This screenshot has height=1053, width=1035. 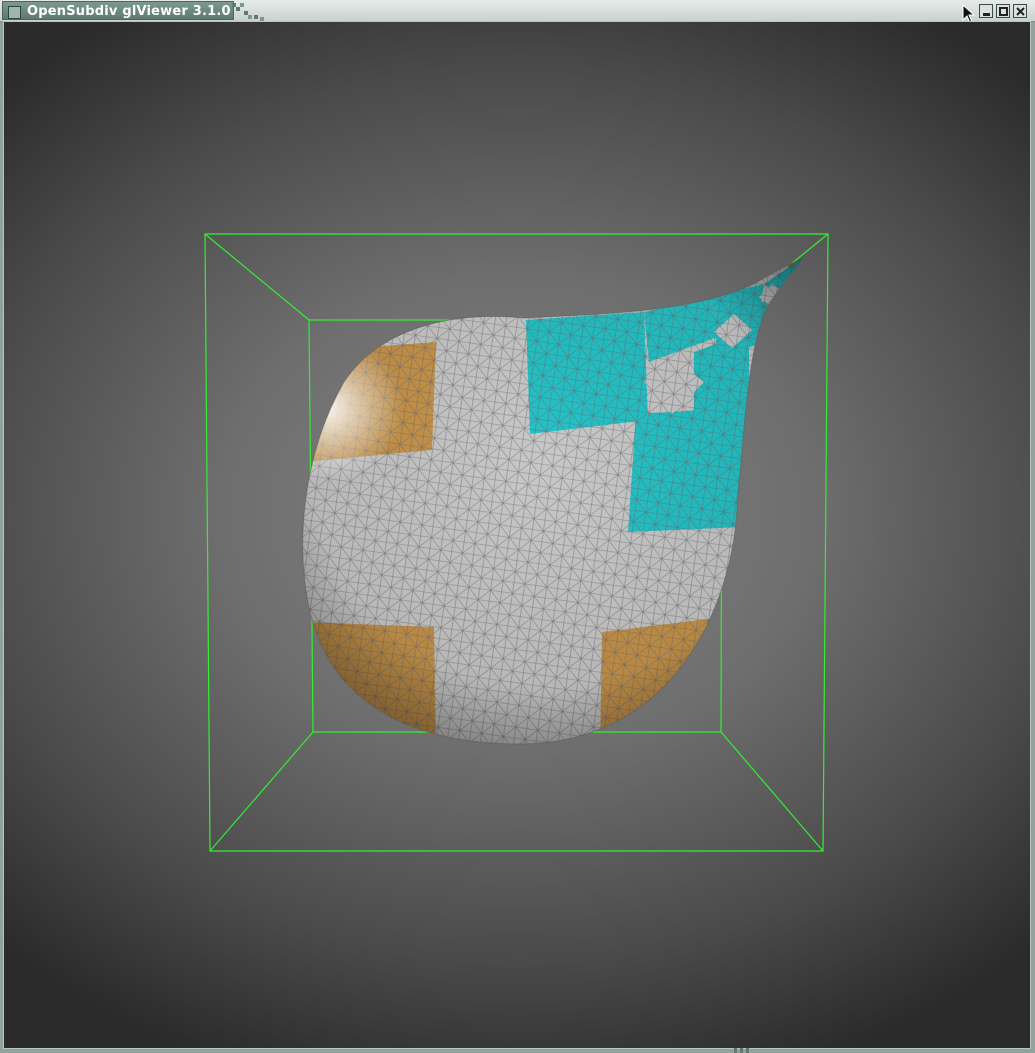 I want to click on title-bar: OpenSubdiv glViewer 3.1.0, so click(x=517, y=12).